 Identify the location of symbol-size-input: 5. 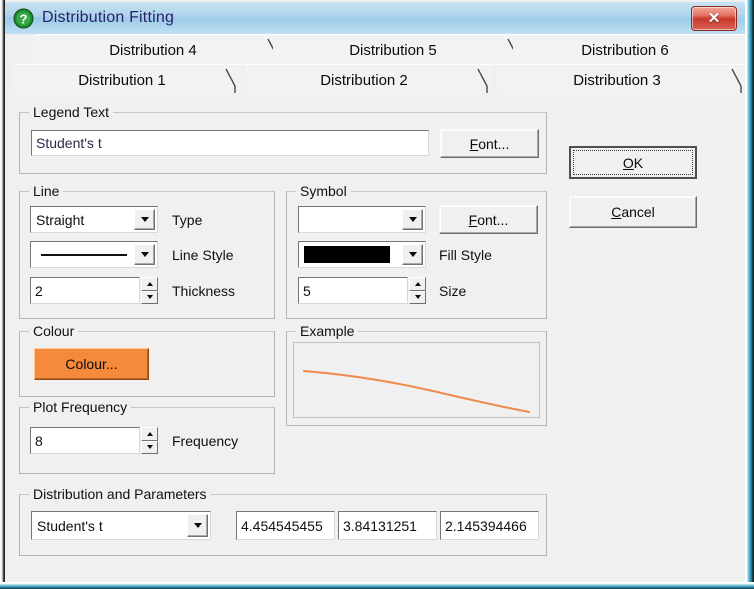
(353, 290).